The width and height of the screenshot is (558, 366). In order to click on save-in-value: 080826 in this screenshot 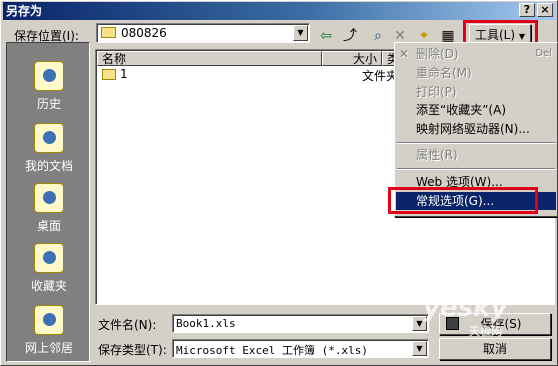, I will do `click(144, 33)`.